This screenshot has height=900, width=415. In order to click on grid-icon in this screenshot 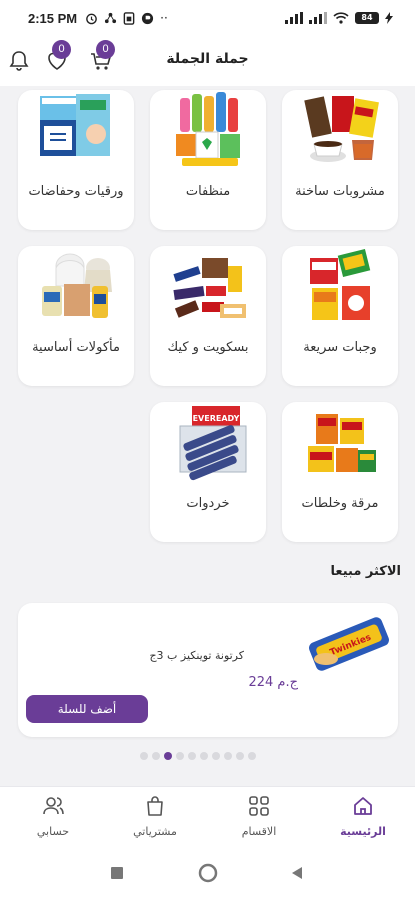, I will do `click(259, 806)`.